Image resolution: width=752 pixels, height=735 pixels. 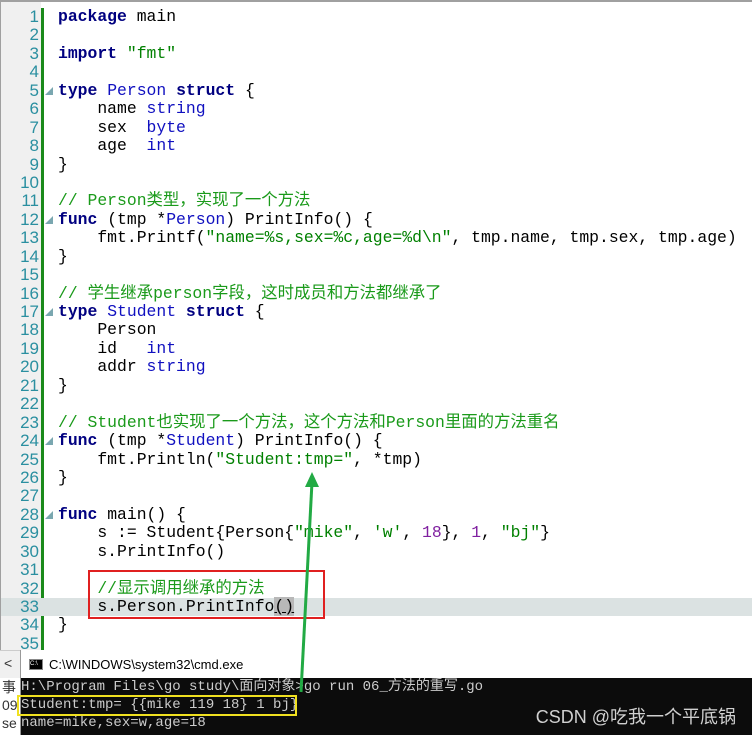 I want to click on cmd-title-bar: C:\ C:\WINDOWS\system32\cmd.exe, so click(x=386, y=664).